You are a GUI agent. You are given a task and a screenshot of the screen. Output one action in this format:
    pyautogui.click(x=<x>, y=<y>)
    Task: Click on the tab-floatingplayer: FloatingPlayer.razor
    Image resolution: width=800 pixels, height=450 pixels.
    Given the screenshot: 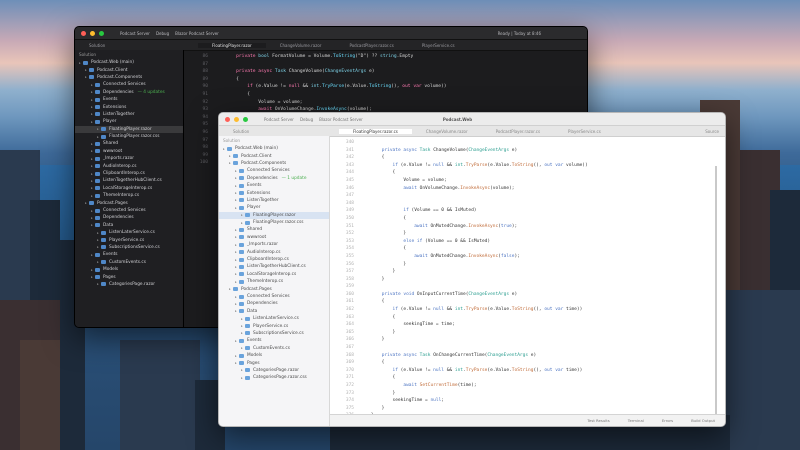 What is the action you would take?
    pyautogui.click(x=232, y=45)
    